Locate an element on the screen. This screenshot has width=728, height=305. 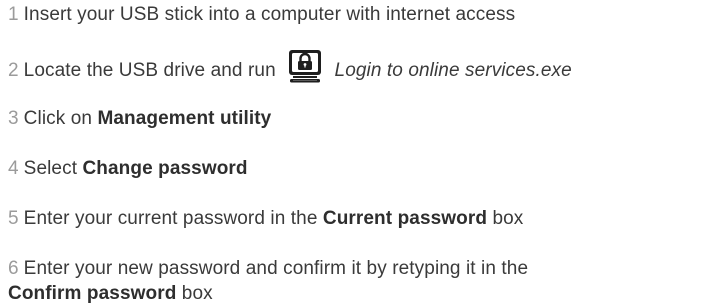
step-number: 2 is located at coordinates (13, 71).